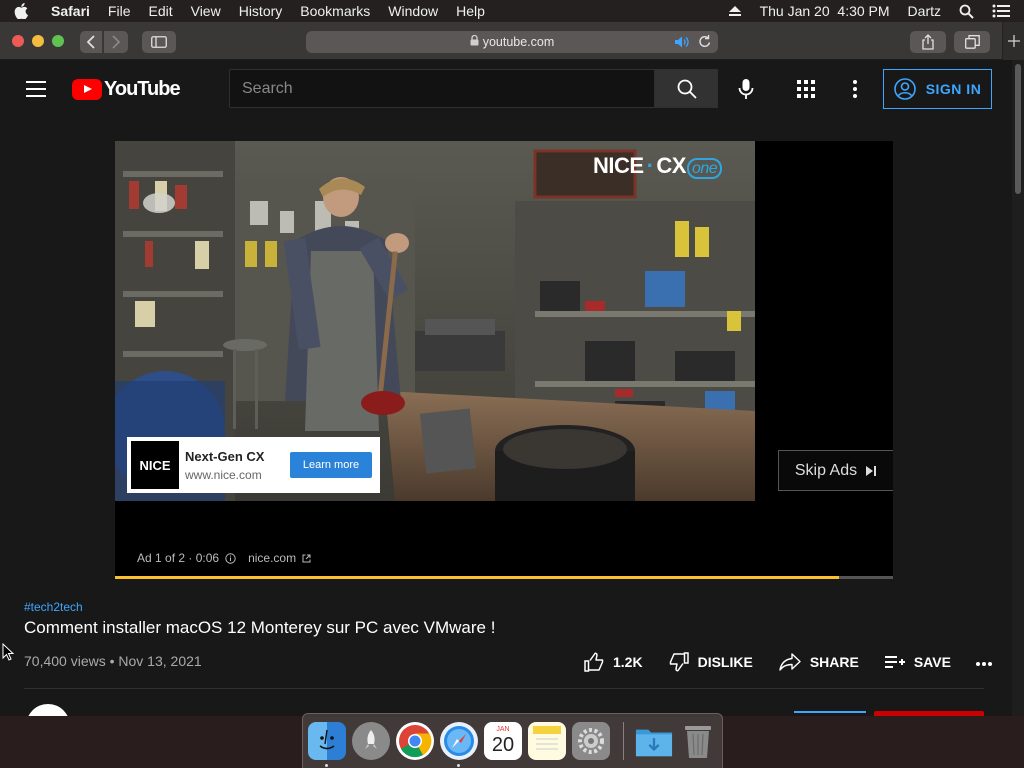 This screenshot has width=1024, height=768. Describe the element at coordinates (830, 713) in the screenshot. I see `join-button-edge` at that location.